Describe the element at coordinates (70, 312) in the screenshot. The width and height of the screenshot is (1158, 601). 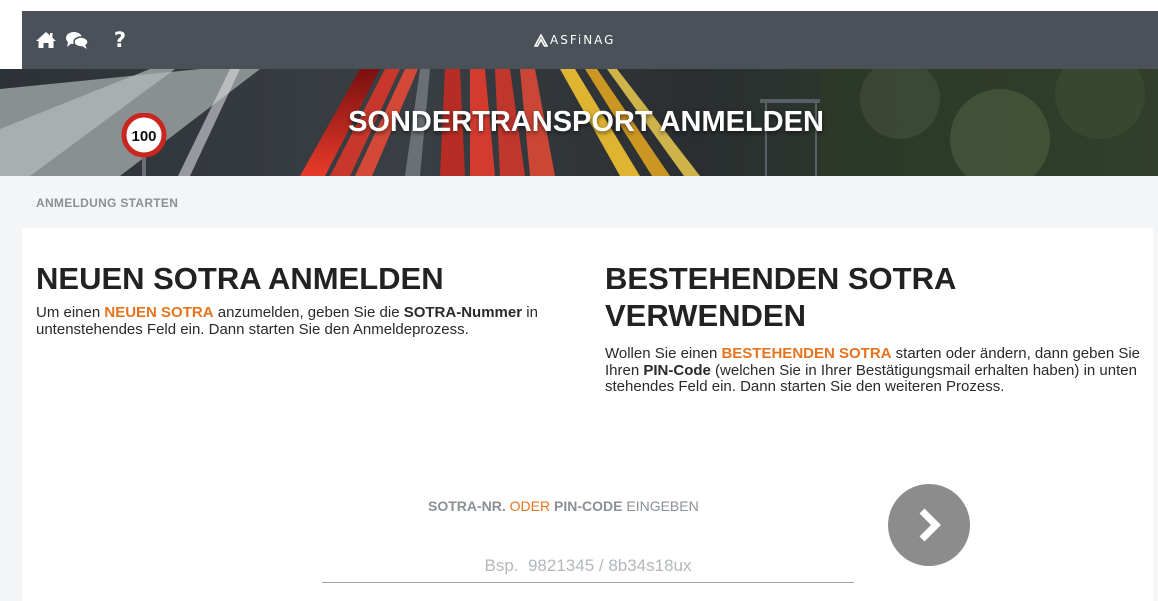
I see `new-sotra-text-1: Um einen` at that location.